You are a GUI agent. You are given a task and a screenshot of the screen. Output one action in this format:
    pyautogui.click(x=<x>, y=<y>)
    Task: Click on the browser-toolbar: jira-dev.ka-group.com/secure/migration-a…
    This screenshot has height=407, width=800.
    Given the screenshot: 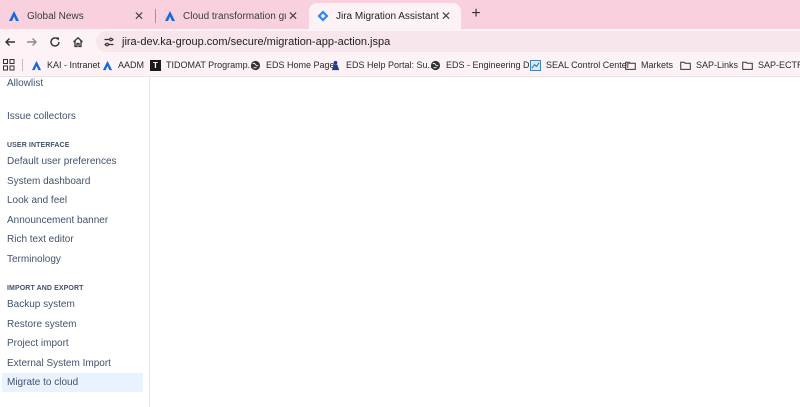 What is the action you would take?
    pyautogui.click(x=400, y=41)
    